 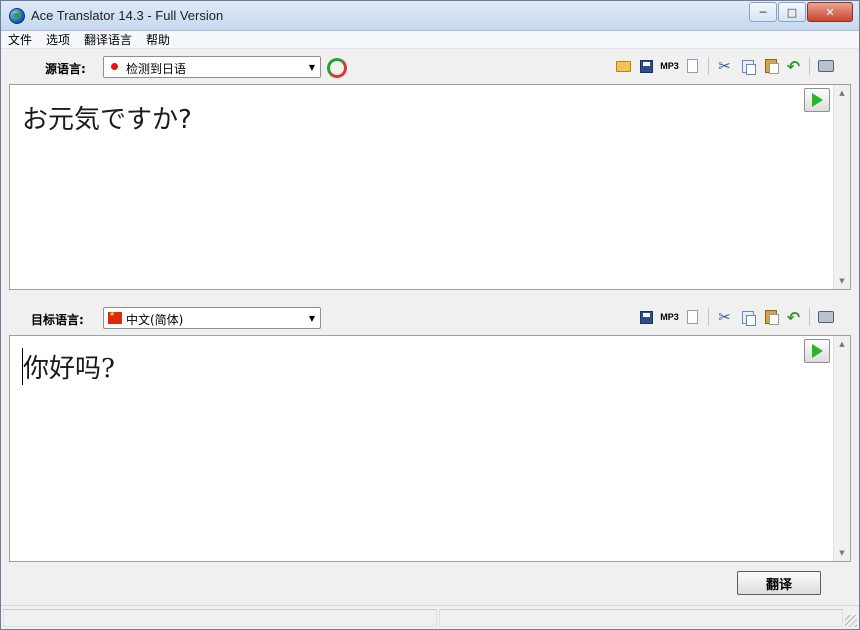 I want to click on source-language-select: 检测到日语 ▼, so click(x=212, y=67).